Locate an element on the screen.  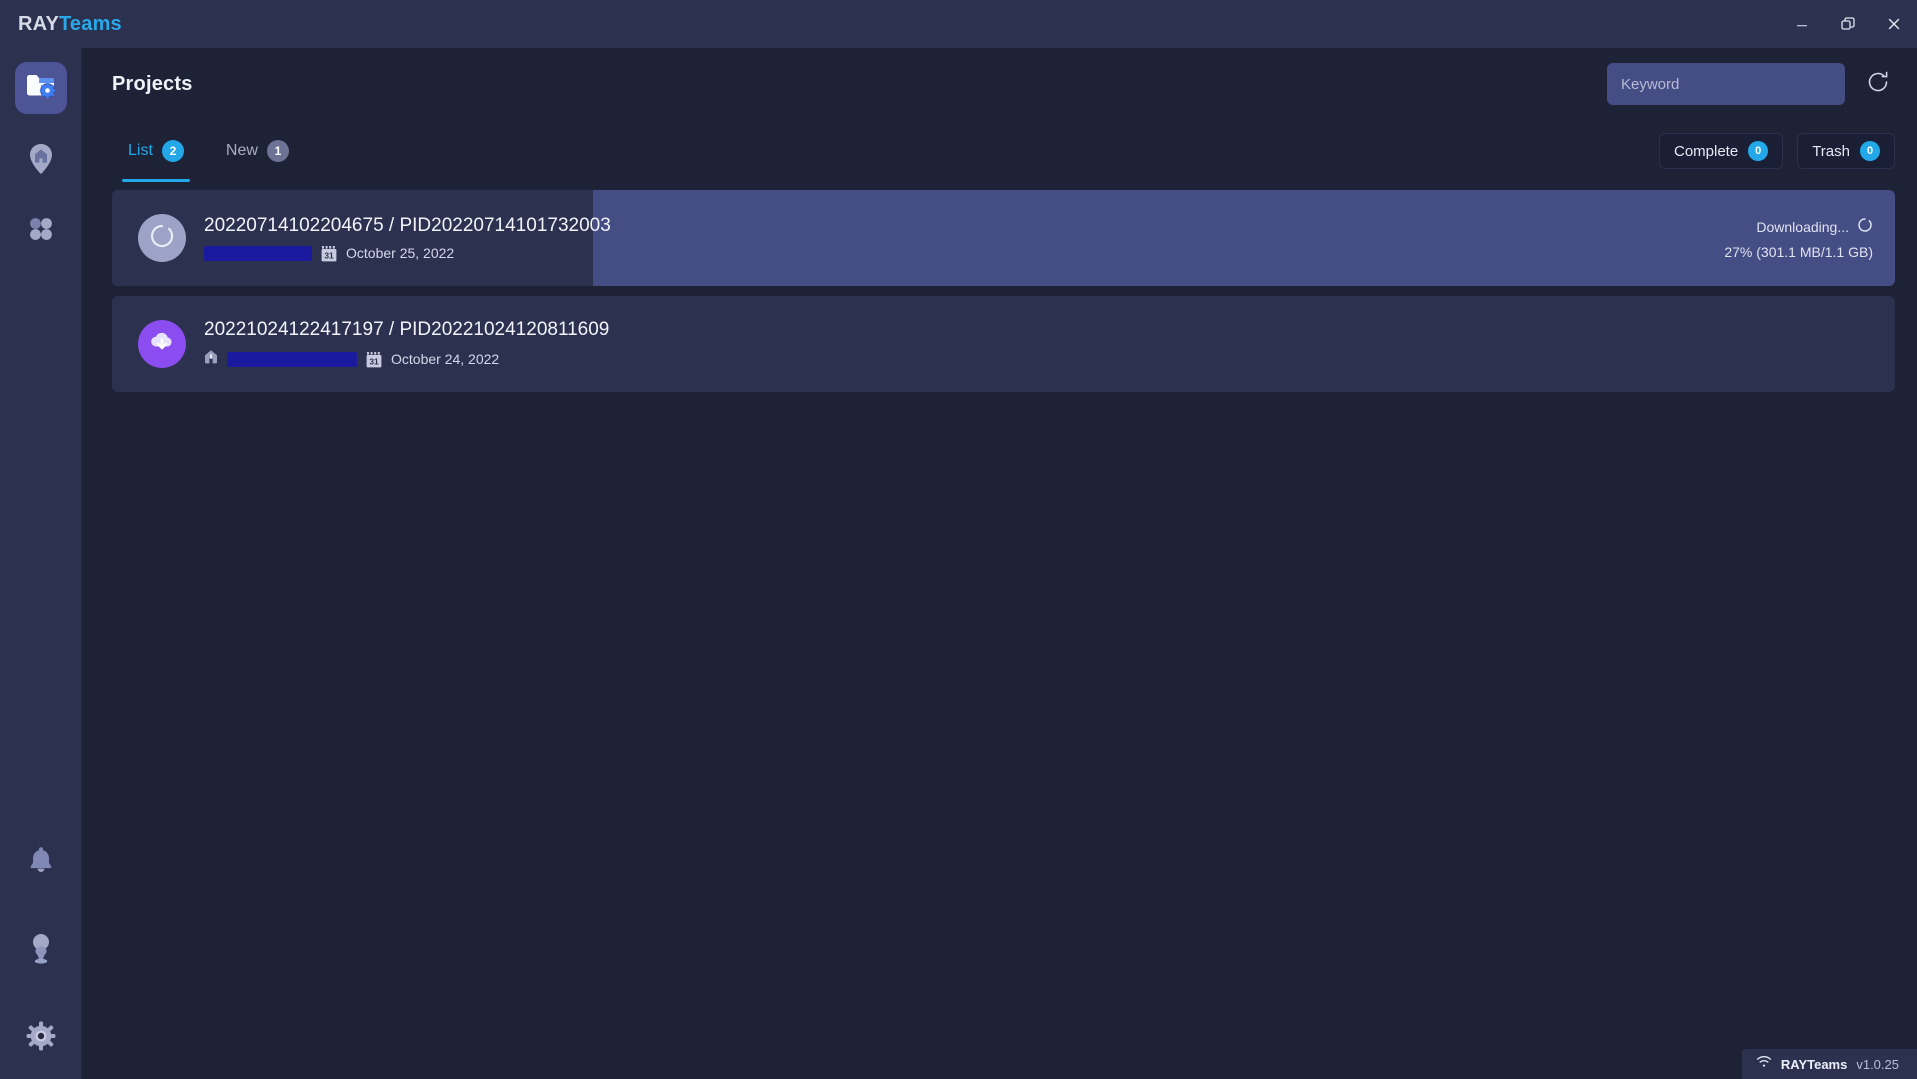
title-bar: RAYTeams is located at coordinates (958, 24).